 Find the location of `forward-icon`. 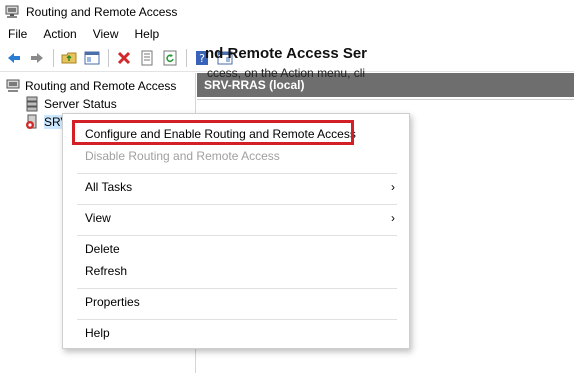

forward-icon is located at coordinates (37, 58).